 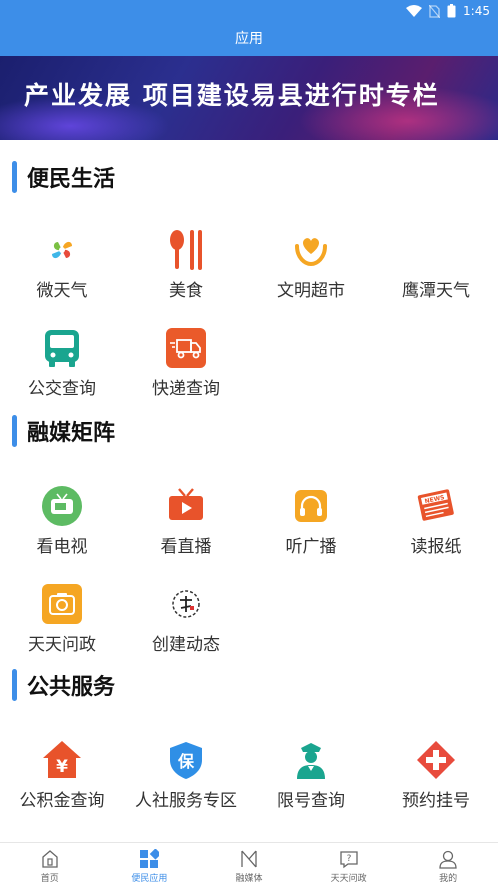 What do you see at coordinates (436, 526) in the screenshot?
I see `app-tile-newspaper: NEWS 读报纸` at bounding box center [436, 526].